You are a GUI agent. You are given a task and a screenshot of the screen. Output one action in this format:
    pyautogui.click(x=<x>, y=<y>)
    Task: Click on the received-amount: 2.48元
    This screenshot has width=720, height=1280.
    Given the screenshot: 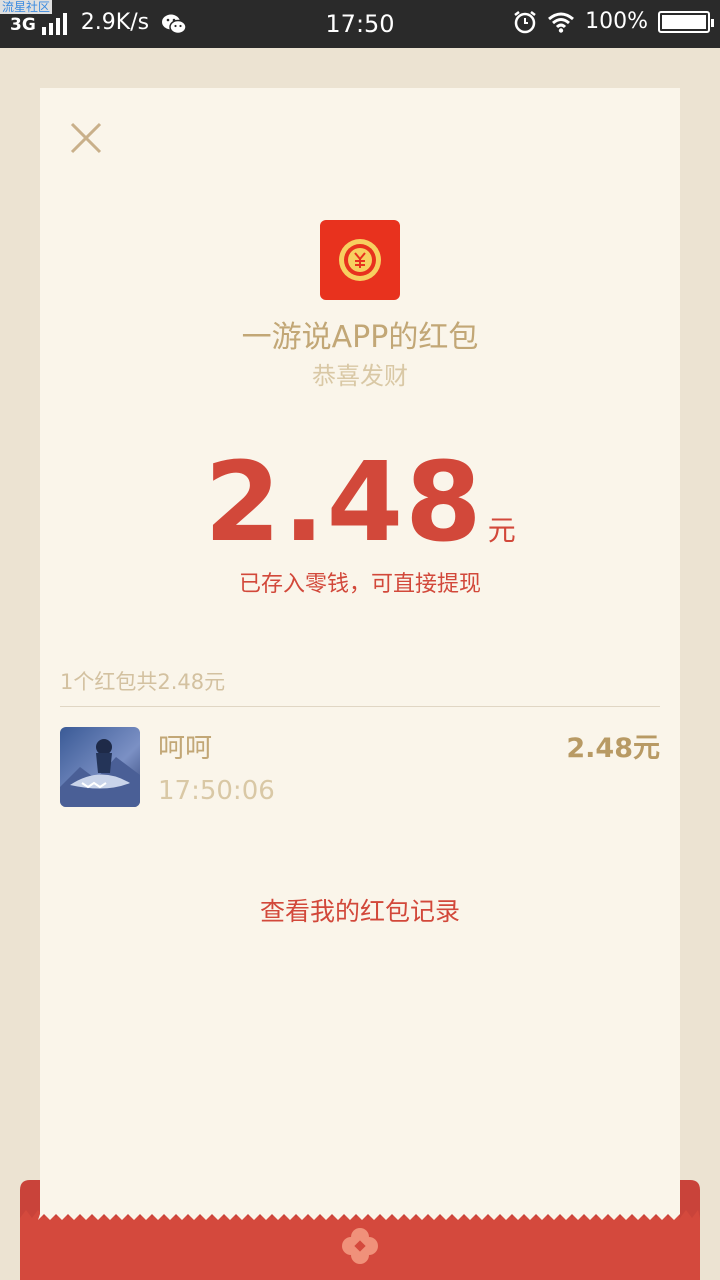 What is the action you would take?
    pyautogui.click(x=613, y=748)
    